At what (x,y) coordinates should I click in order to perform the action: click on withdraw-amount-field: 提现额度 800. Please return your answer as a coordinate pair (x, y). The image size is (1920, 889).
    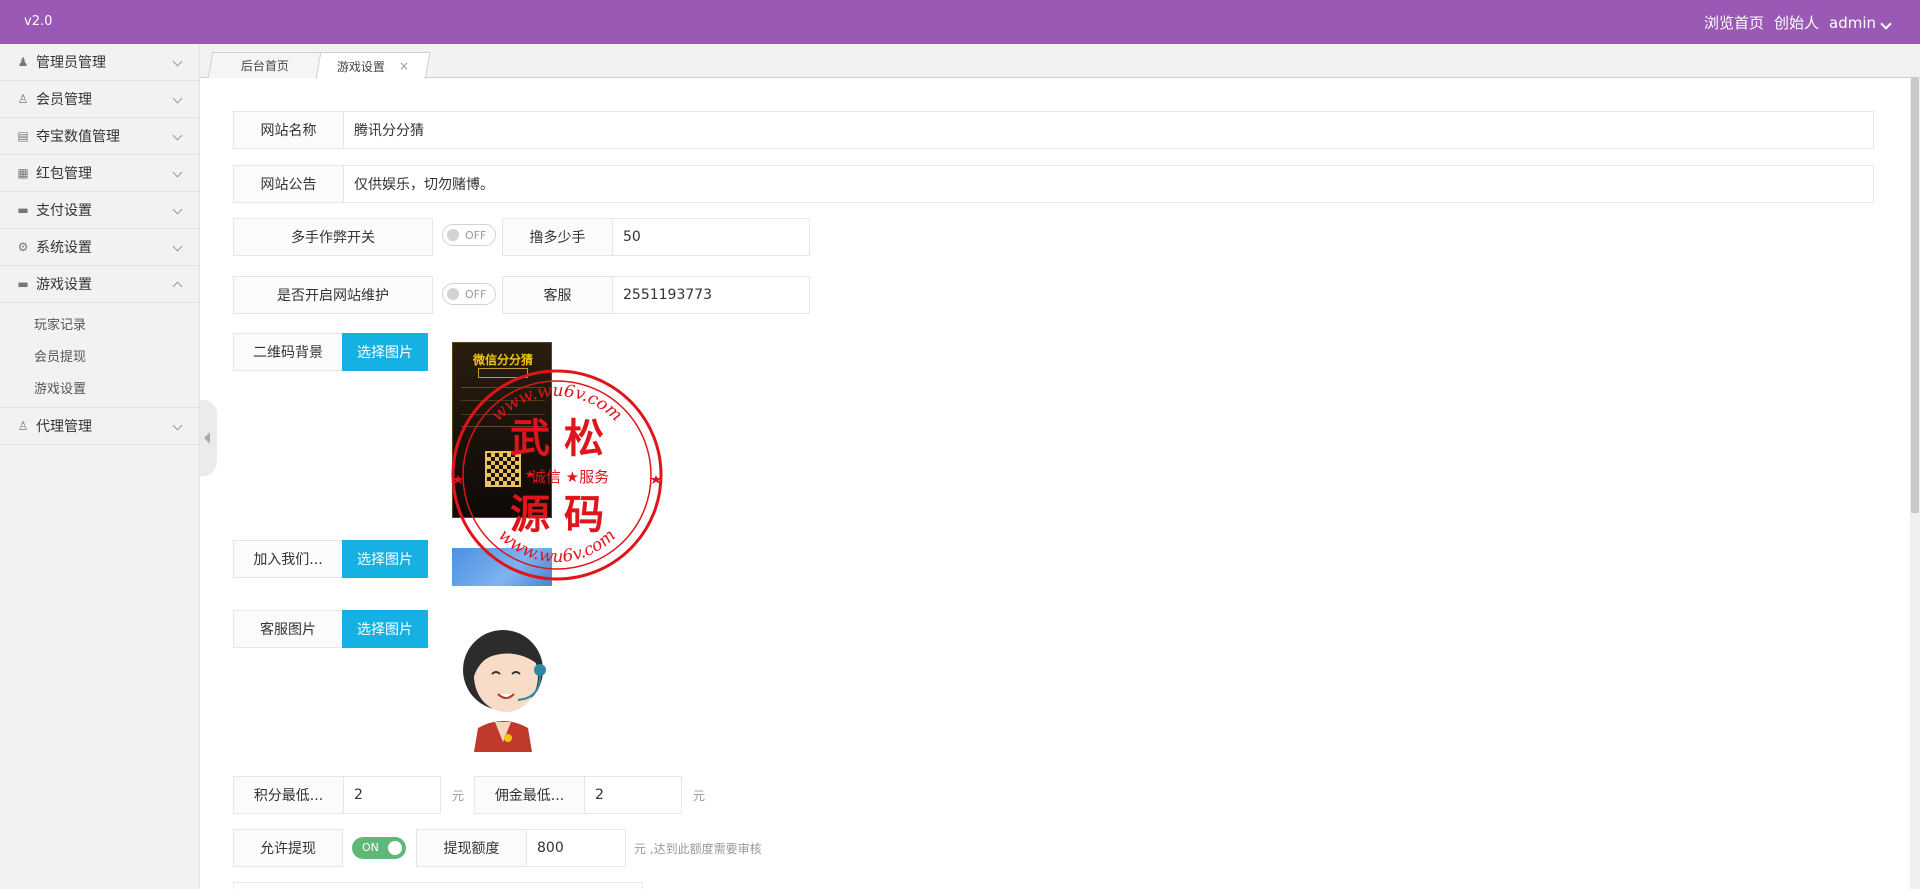
    Looking at the image, I should click on (521, 848).